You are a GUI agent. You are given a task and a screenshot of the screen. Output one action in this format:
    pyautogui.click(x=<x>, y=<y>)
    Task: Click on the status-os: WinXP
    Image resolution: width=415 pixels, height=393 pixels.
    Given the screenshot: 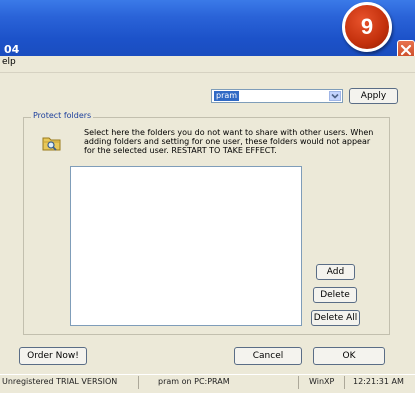 What is the action you would take?
    pyautogui.click(x=322, y=381)
    